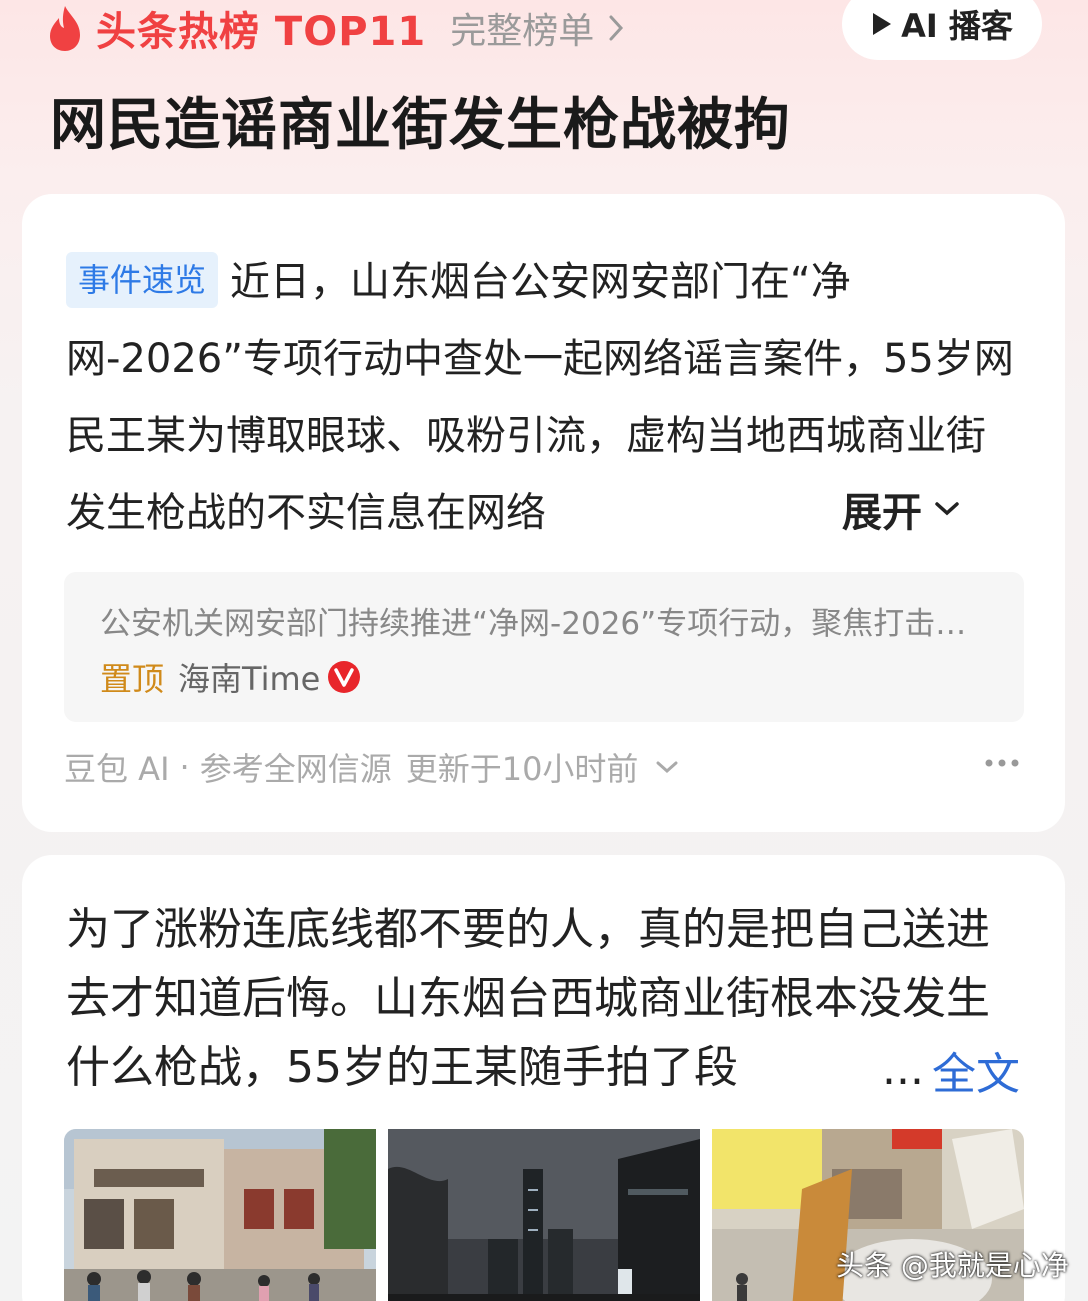 The height and width of the screenshot is (1301, 1088). Describe the element at coordinates (522, 31) in the screenshot. I see `full-list-label: 完整榜单` at that location.